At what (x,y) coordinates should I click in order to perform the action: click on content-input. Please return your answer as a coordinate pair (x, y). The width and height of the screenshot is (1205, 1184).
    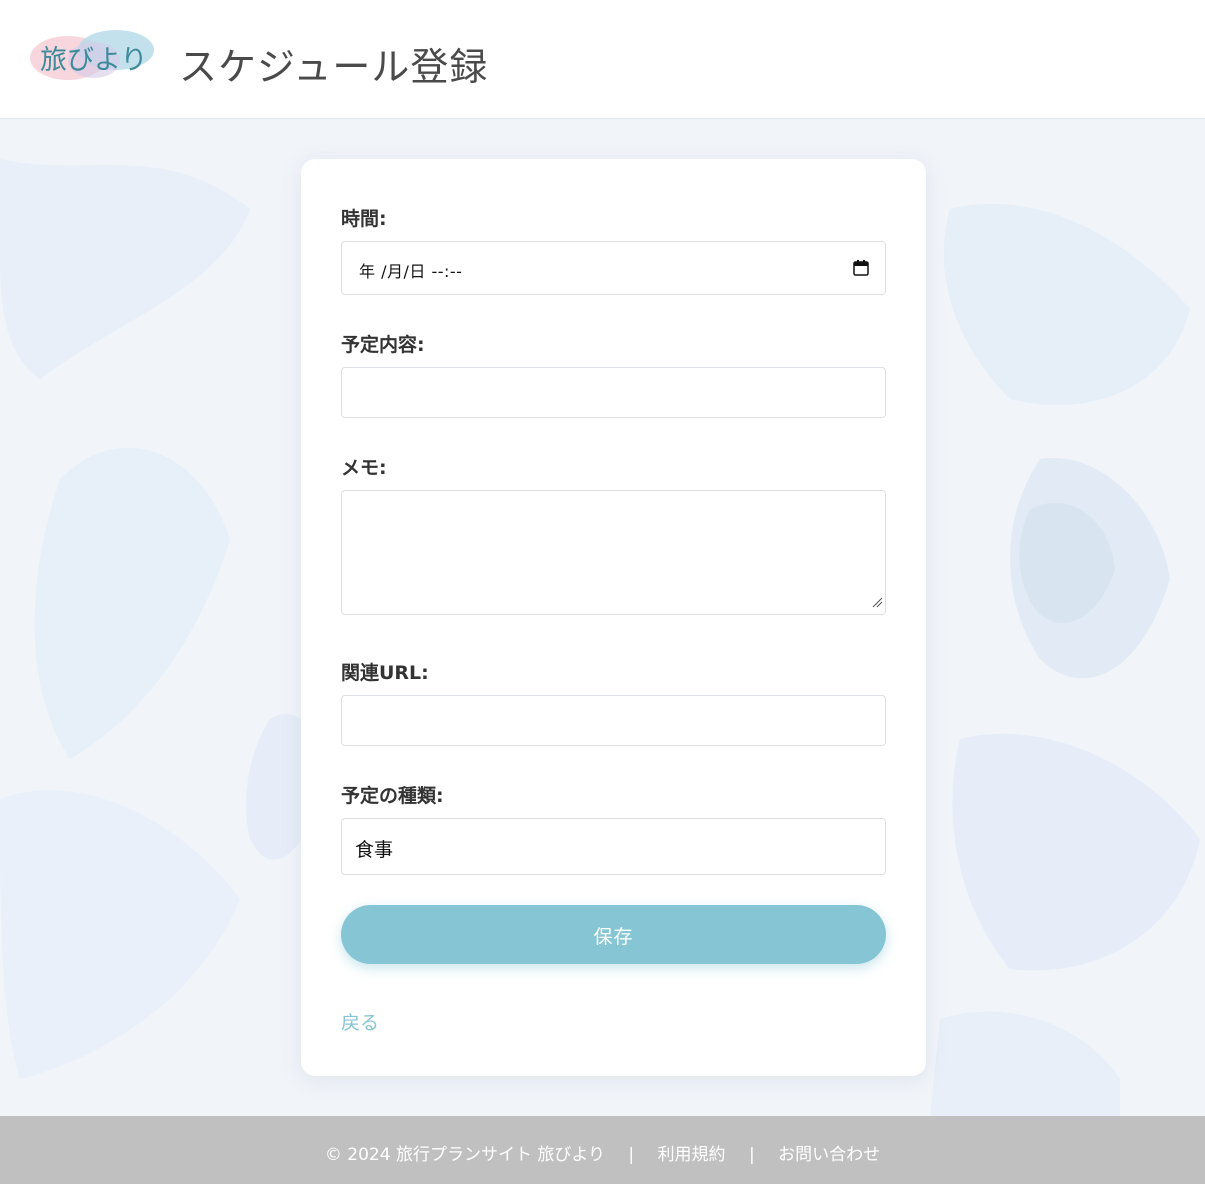
    Looking at the image, I should click on (613, 392).